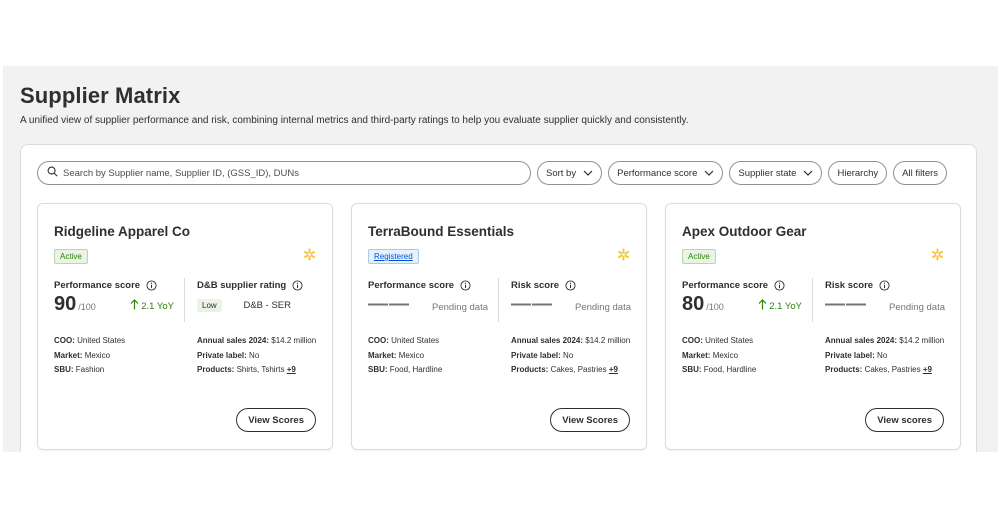 The image size is (1000, 520). Describe the element at coordinates (858, 173) in the screenshot. I see `hierarchy-button: Hierarchy` at that location.